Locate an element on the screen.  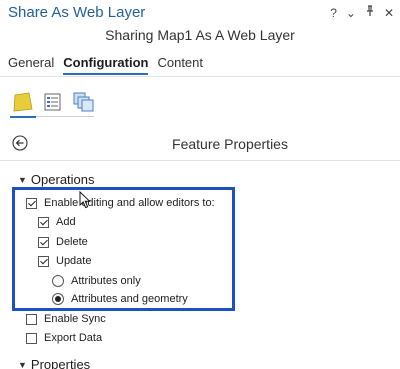
layer-icon is located at coordinates (23, 102).